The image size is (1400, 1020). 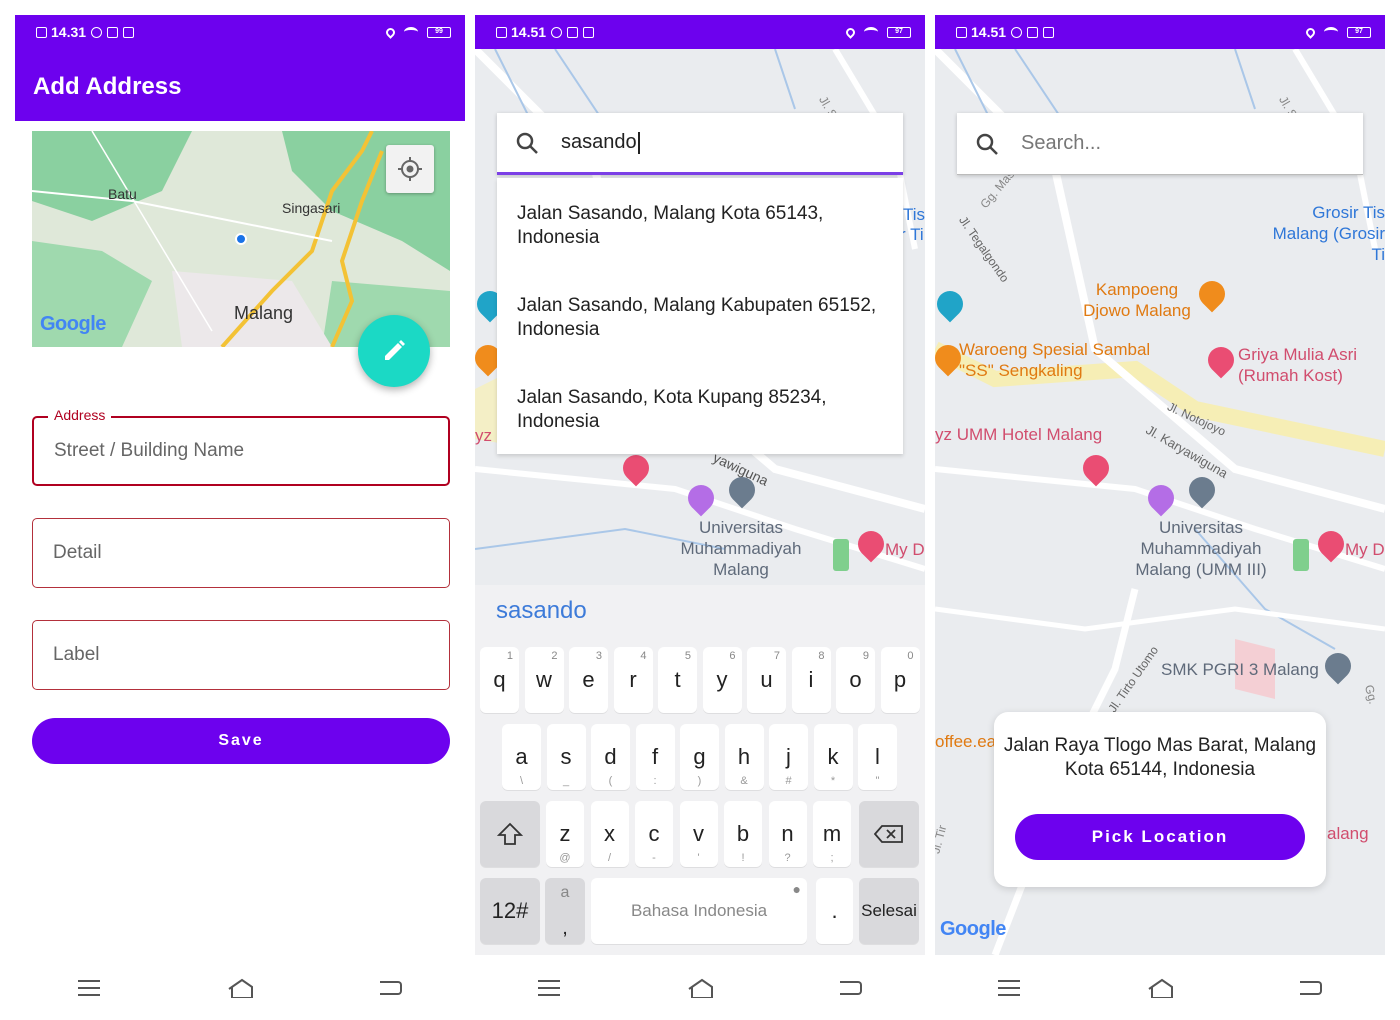 What do you see at coordinates (833, 757) in the screenshot?
I see `key-k: k *` at bounding box center [833, 757].